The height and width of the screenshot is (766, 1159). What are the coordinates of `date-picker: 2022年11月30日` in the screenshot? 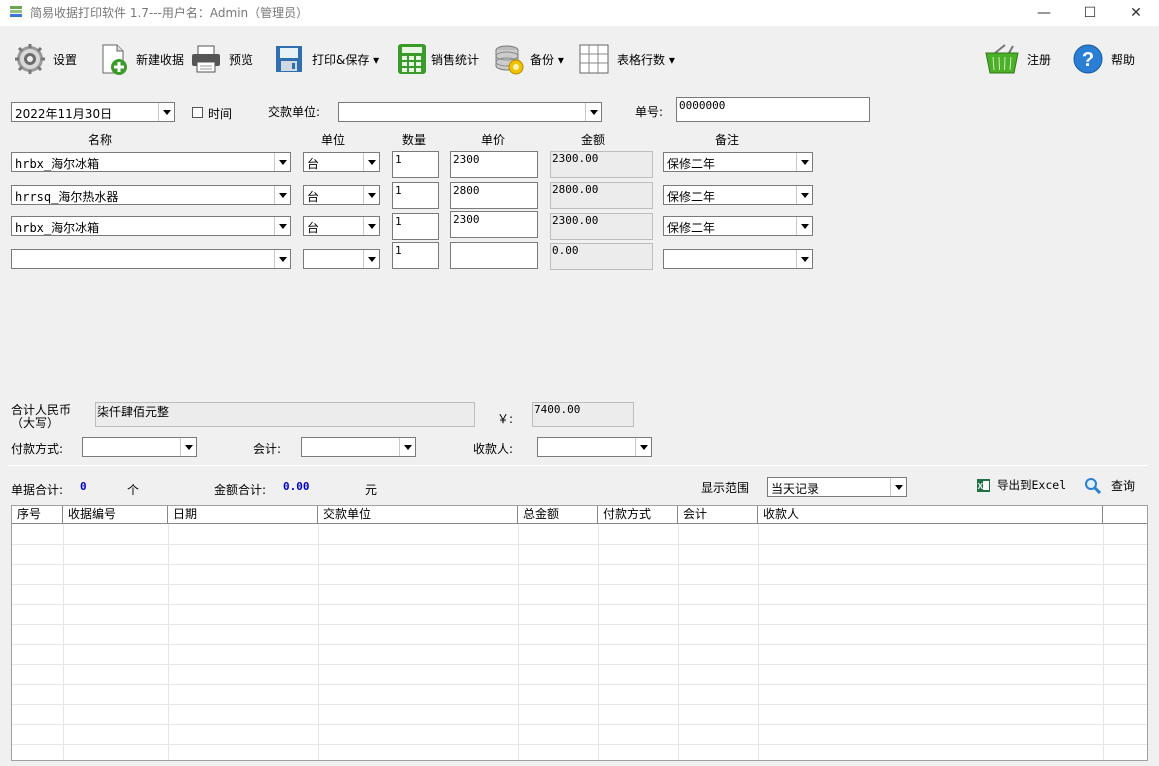 It's located at (93, 112).